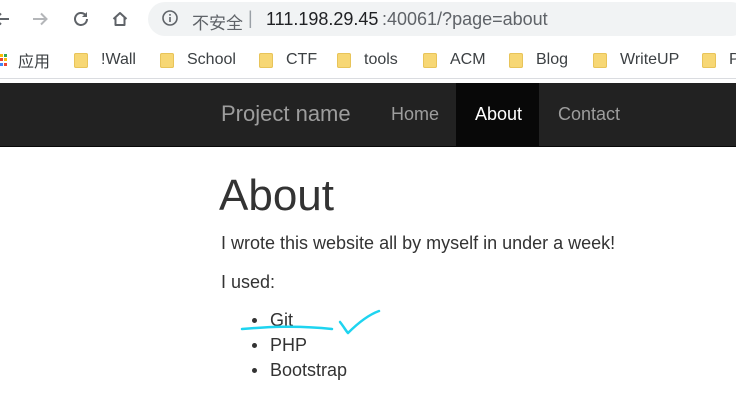 Image resolution: width=736 pixels, height=407 pixels. What do you see at coordinates (282, 320) in the screenshot?
I see `tool-name: Git` at bounding box center [282, 320].